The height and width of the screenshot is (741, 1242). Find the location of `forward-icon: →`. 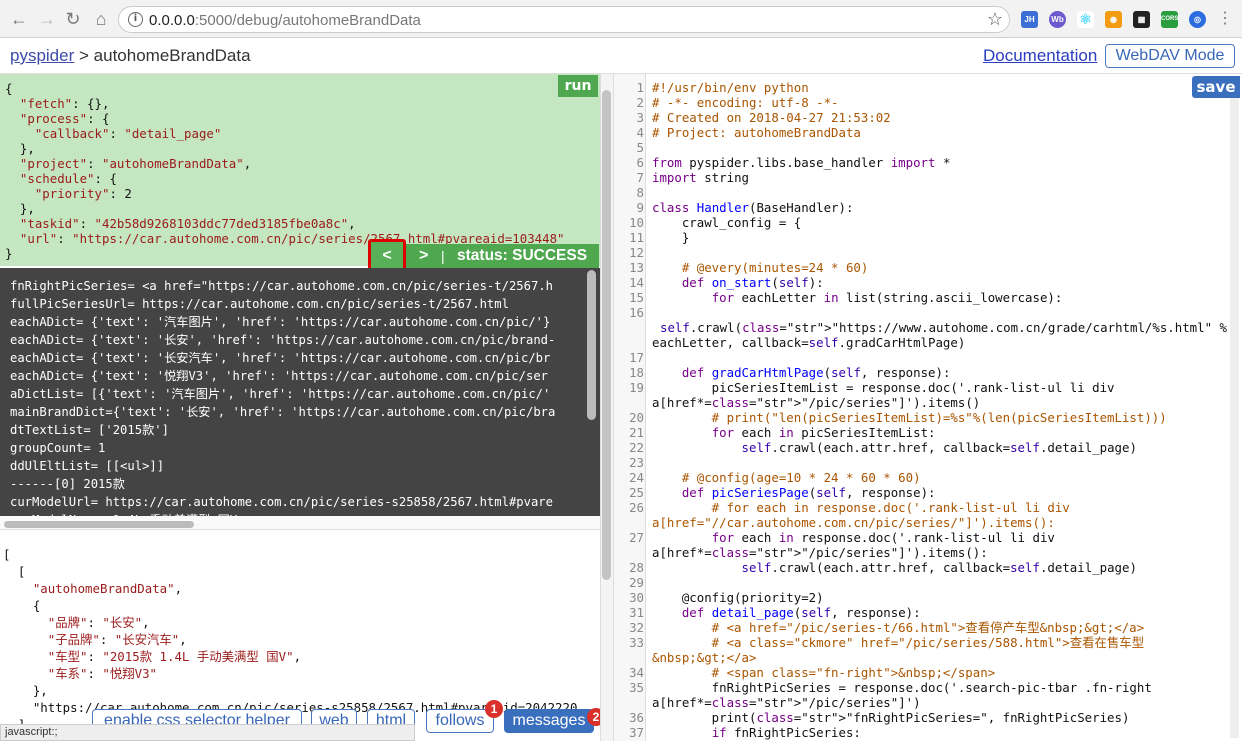

forward-icon: → is located at coordinates (47, 19).